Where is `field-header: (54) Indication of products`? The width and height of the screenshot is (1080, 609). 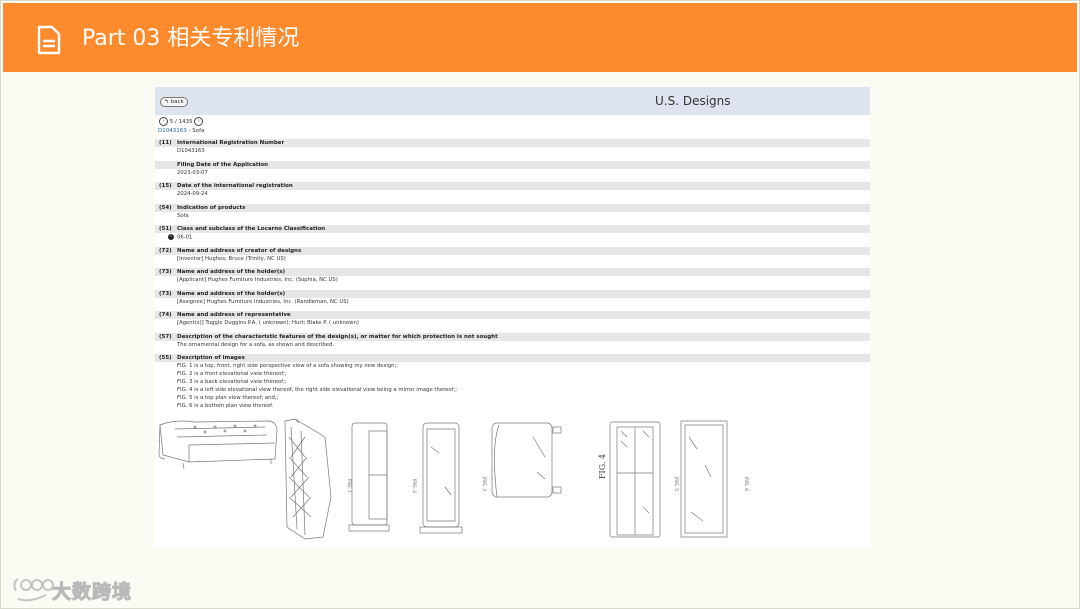 field-header: (54) Indication of products is located at coordinates (512, 208).